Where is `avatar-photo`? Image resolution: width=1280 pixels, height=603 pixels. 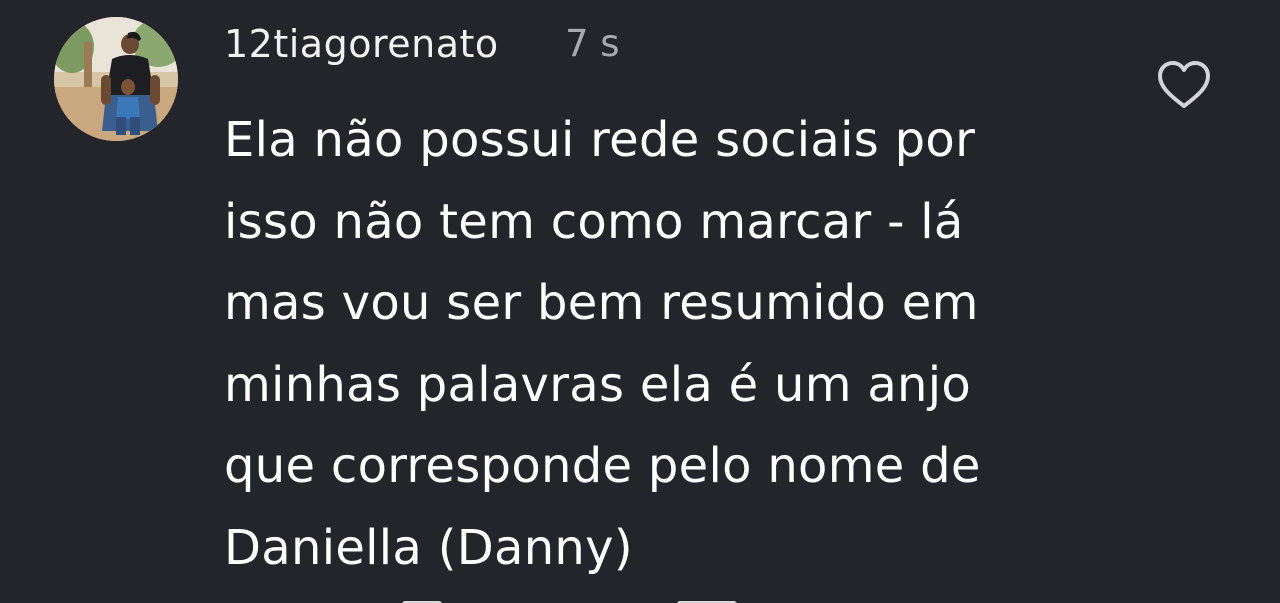
avatar-photo is located at coordinates (116, 79).